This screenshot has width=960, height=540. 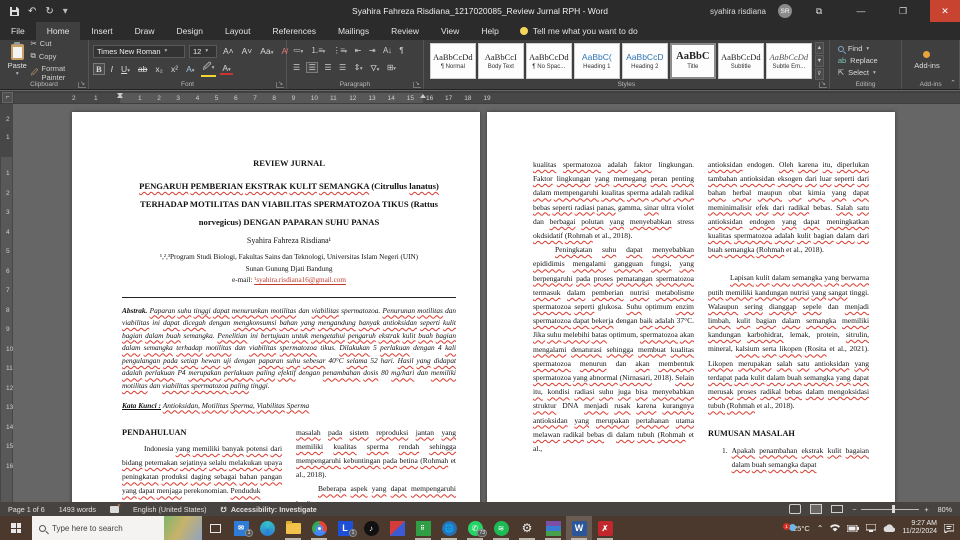 What do you see at coordinates (894, 509) in the screenshot?
I see `zoom-thumb` at bounding box center [894, 509].